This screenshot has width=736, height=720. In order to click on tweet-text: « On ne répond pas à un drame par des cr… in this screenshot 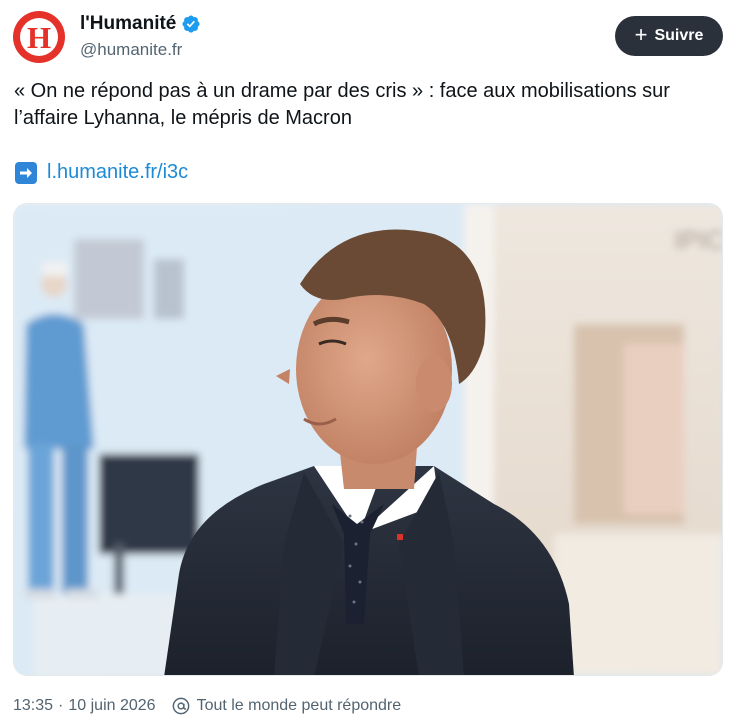, I will do `click(342, 104)`.